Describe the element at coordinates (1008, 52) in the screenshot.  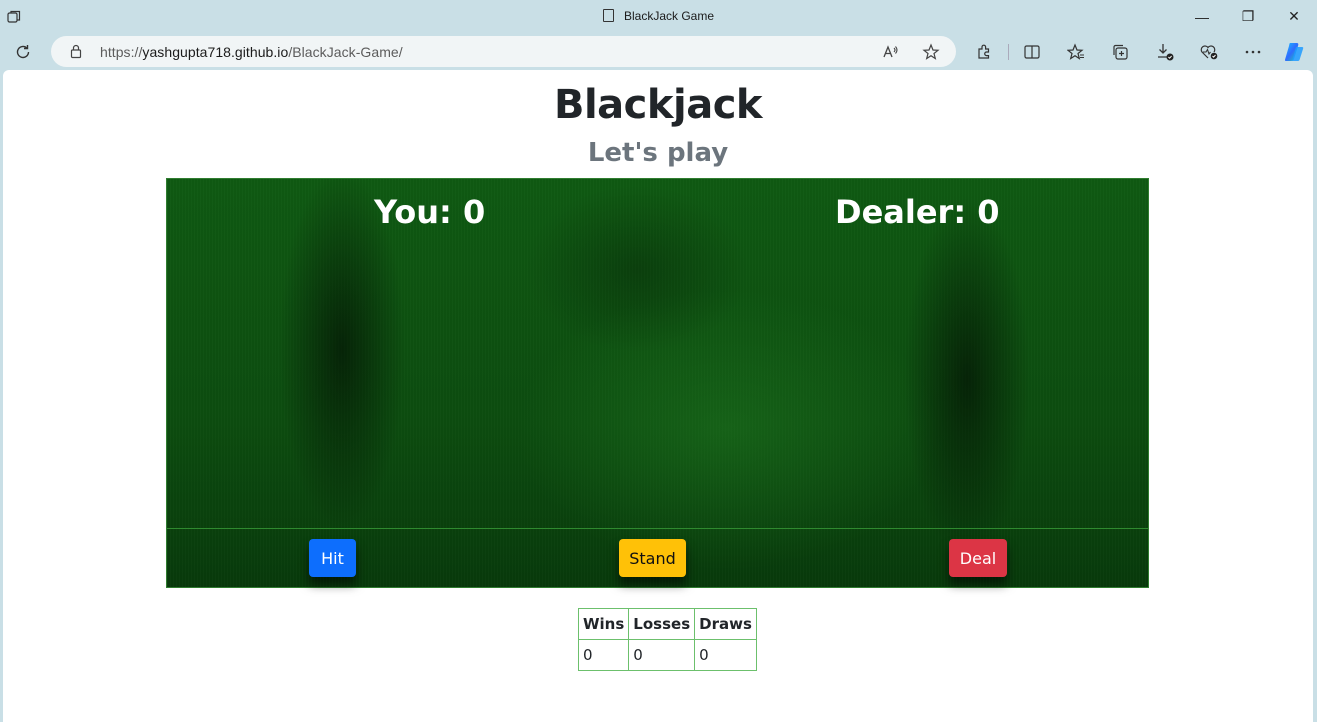
I see `toolbar-separator` at that location.